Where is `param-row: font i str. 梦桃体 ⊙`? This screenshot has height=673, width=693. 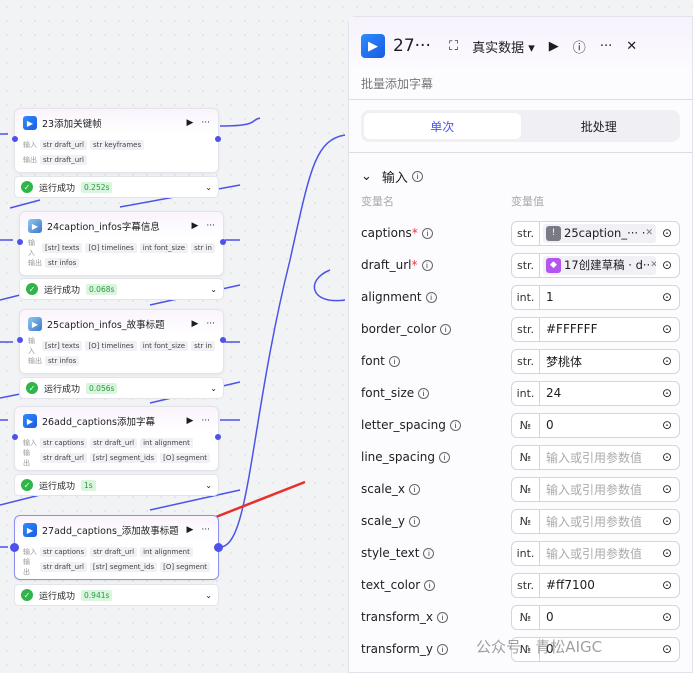 param-row: font i str. 梦桃体 ⊙ is located at coordinates (521, 361).